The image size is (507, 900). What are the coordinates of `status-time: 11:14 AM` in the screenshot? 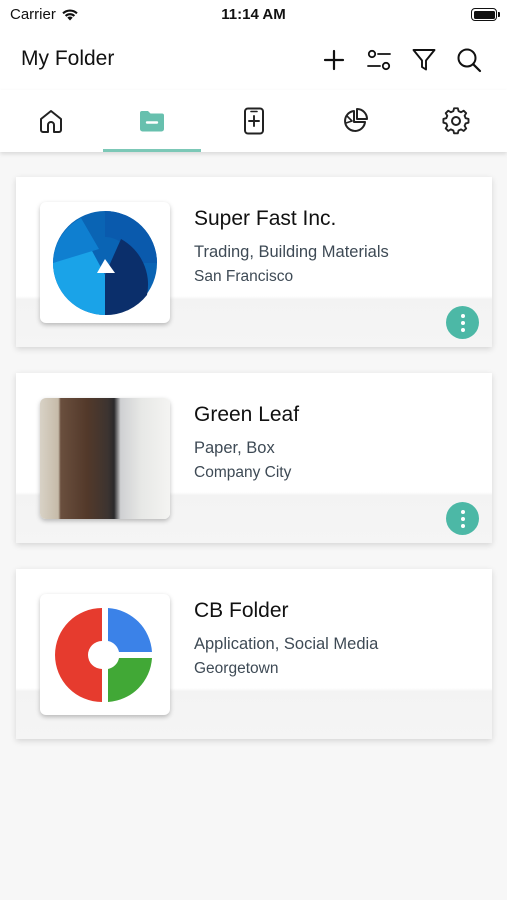 It's located at (253, 14).